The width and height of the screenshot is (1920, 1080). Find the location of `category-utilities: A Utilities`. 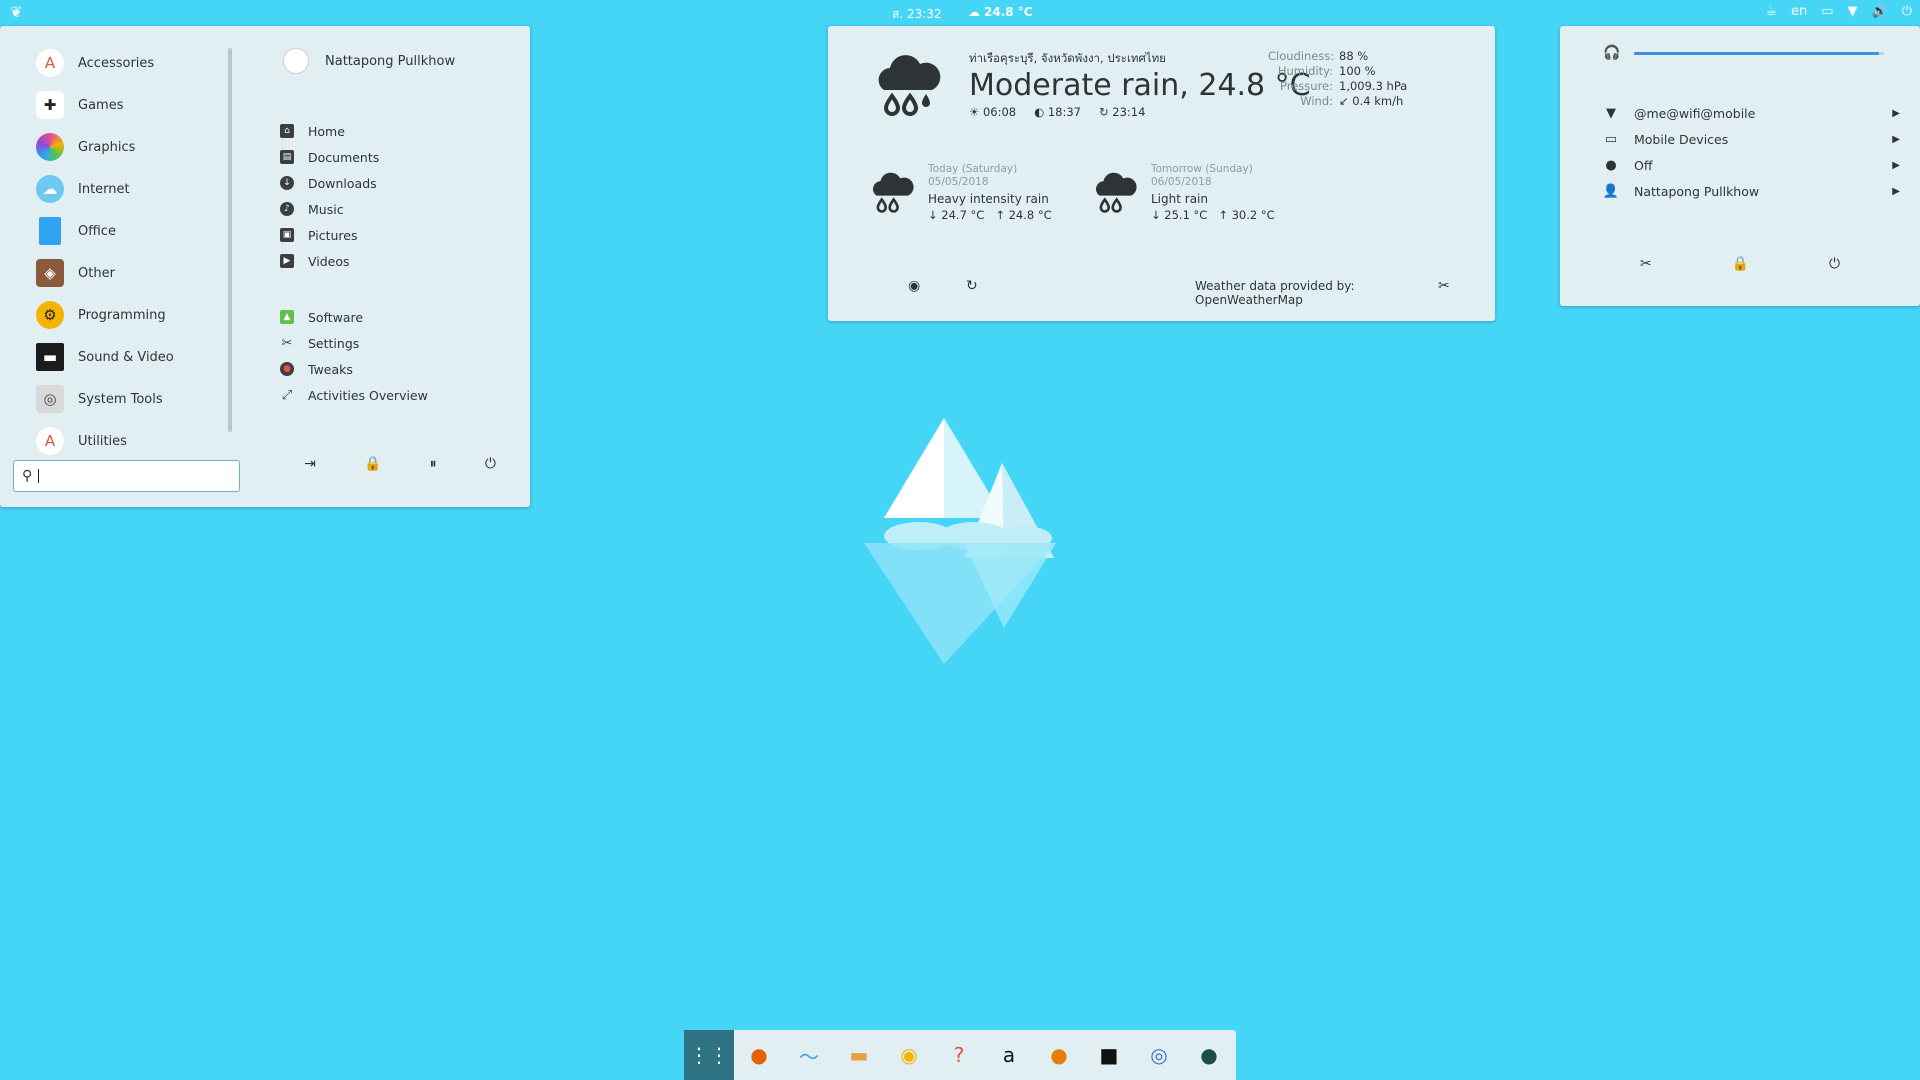

category-utilities: A Utilities is located at coordinates (131, 441).